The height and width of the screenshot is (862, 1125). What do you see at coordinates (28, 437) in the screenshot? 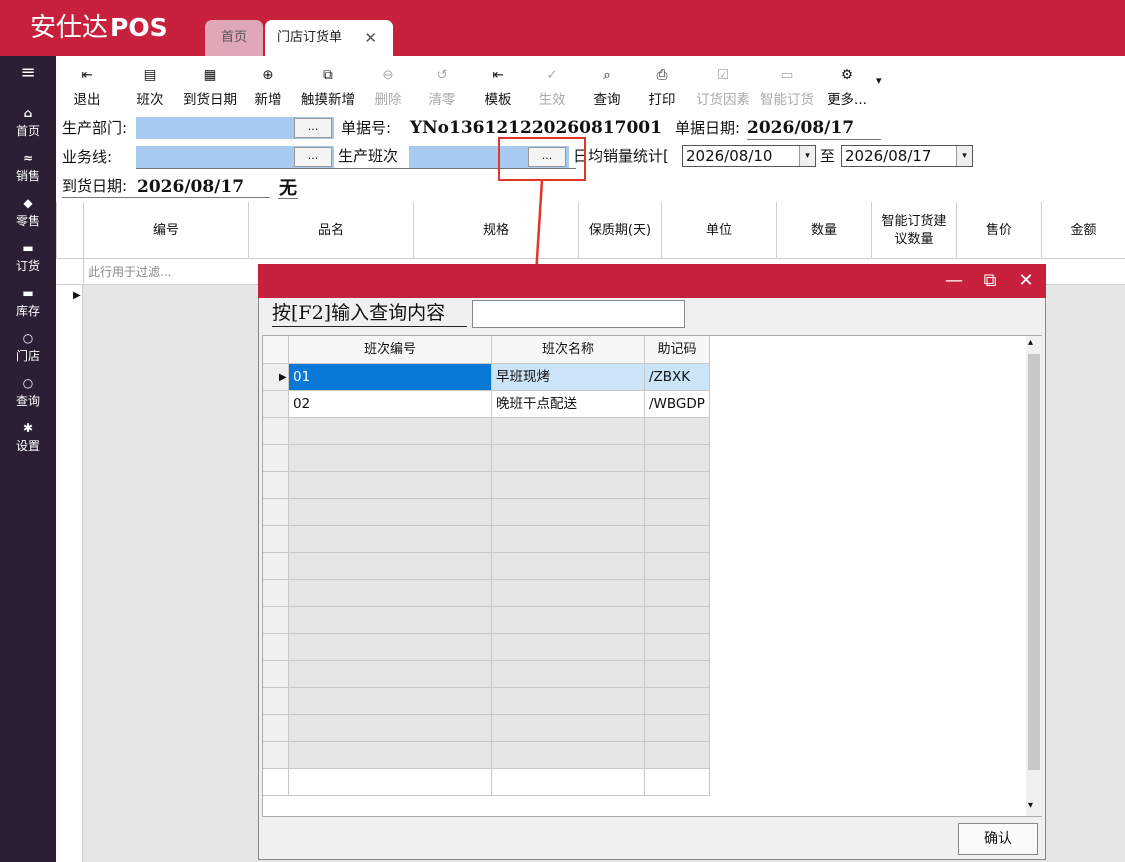
I see `sidebar-item-settings: ✱ 设置` at bounding box center [28, 437].